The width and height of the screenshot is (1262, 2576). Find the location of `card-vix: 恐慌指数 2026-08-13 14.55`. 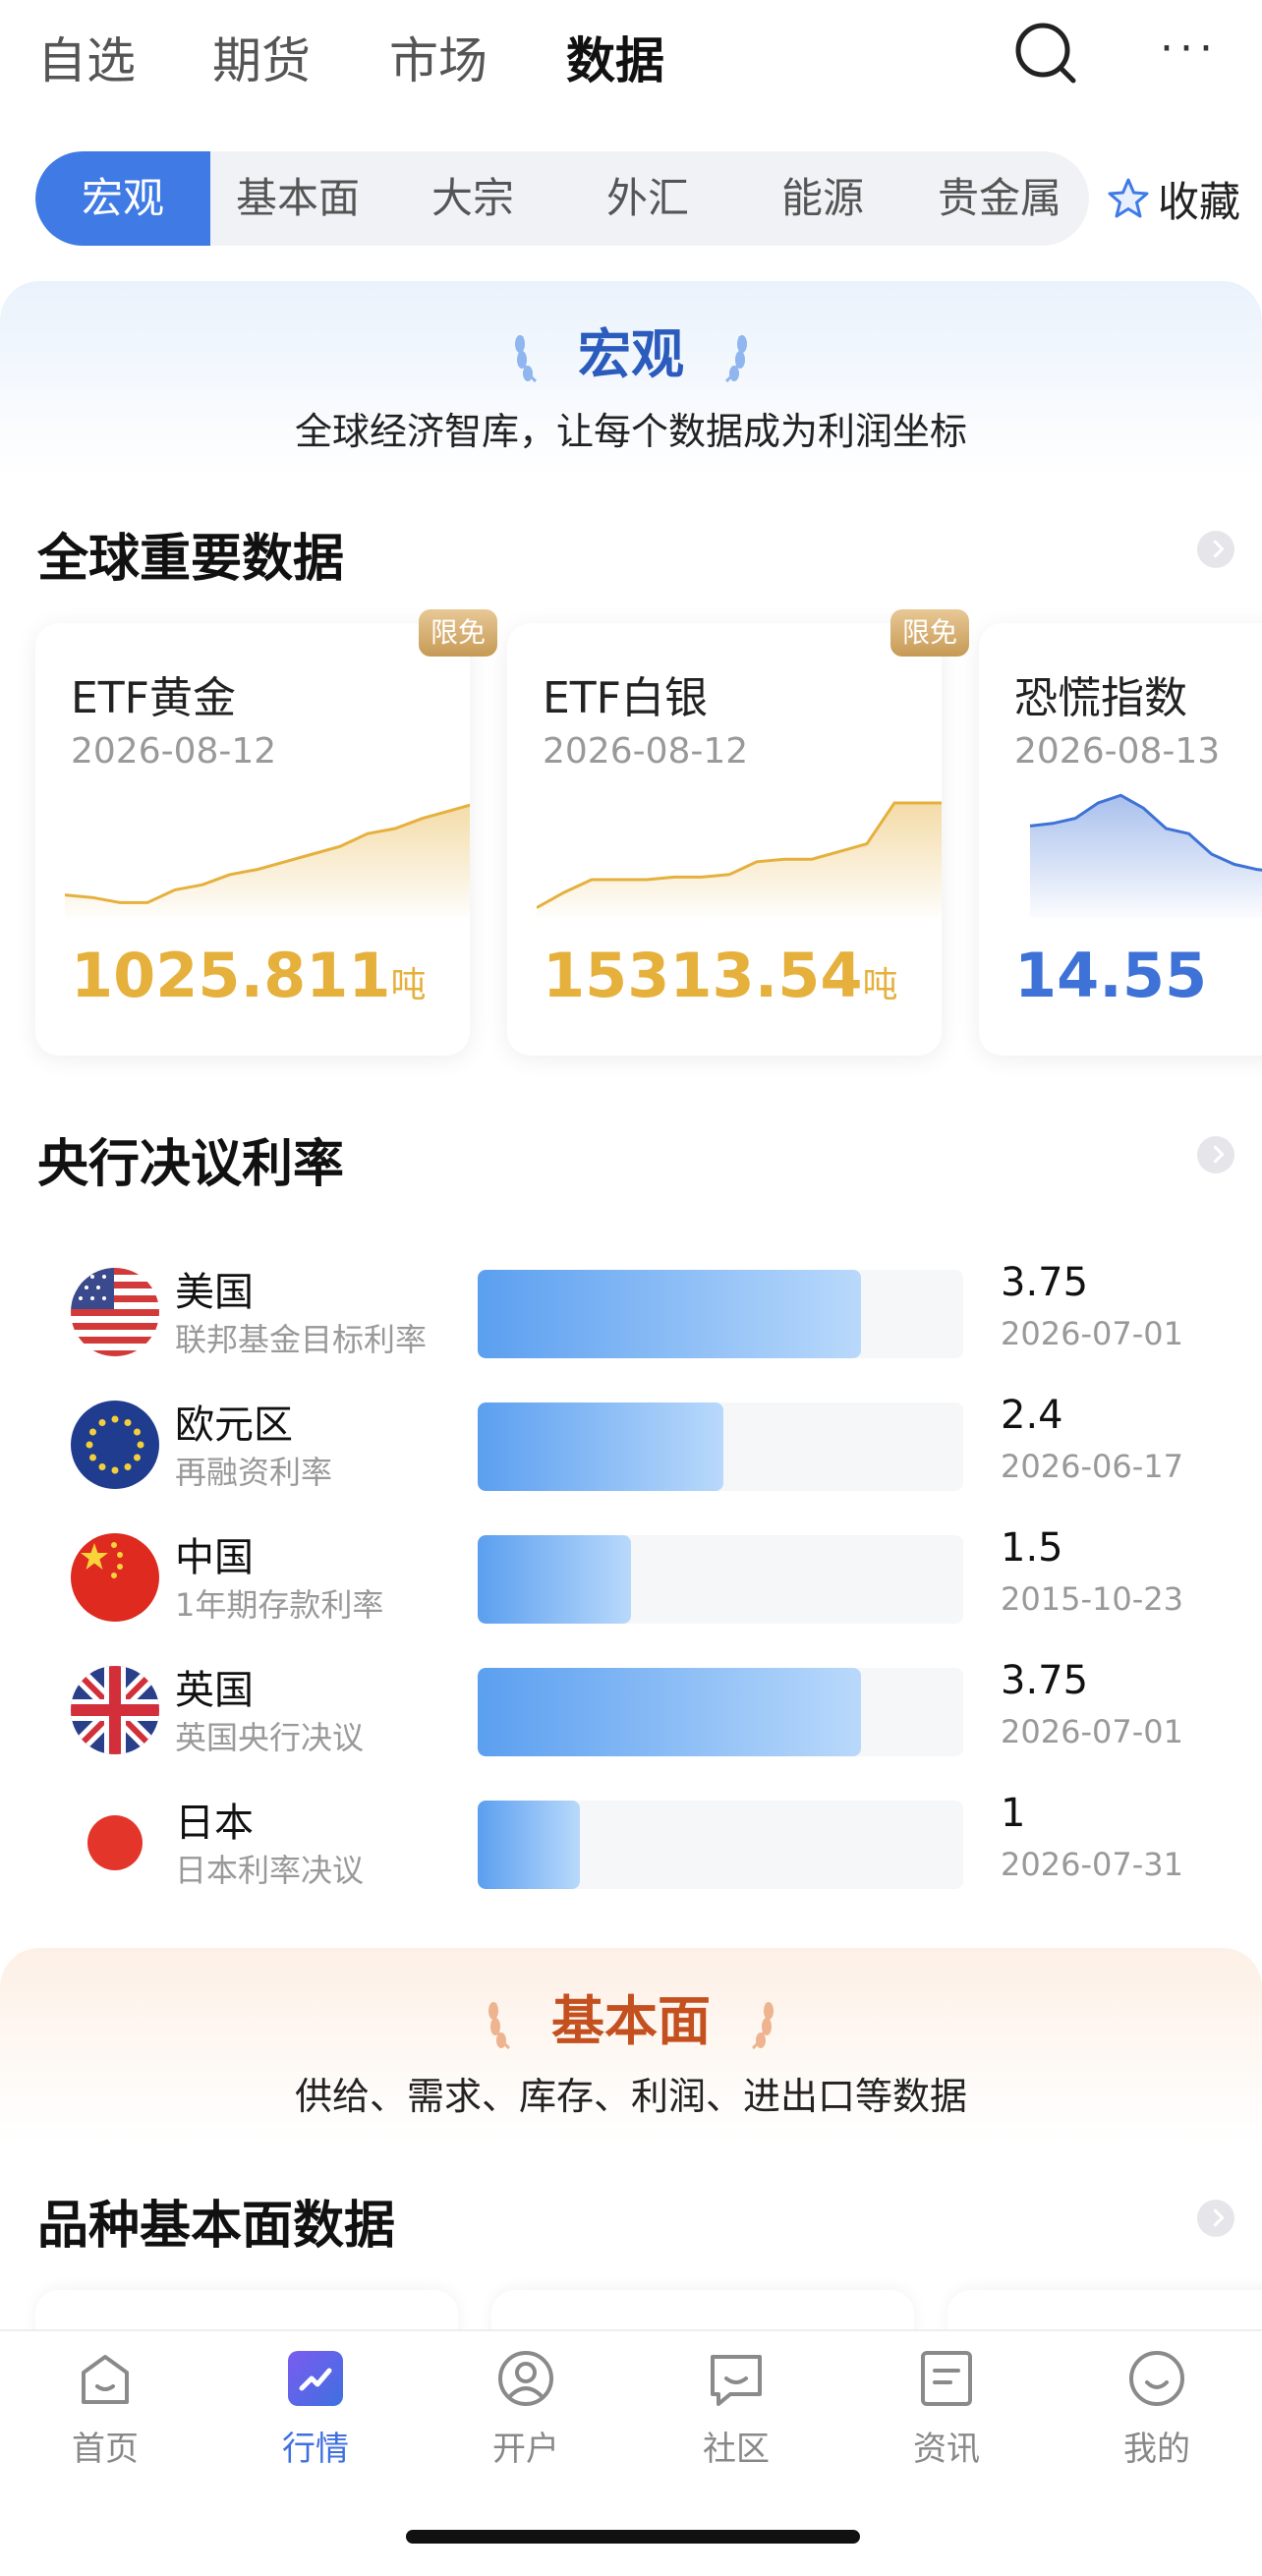

card-vix: 恐慌指数 2026-08-13 14.55 is located at coordinates (1120, 840).